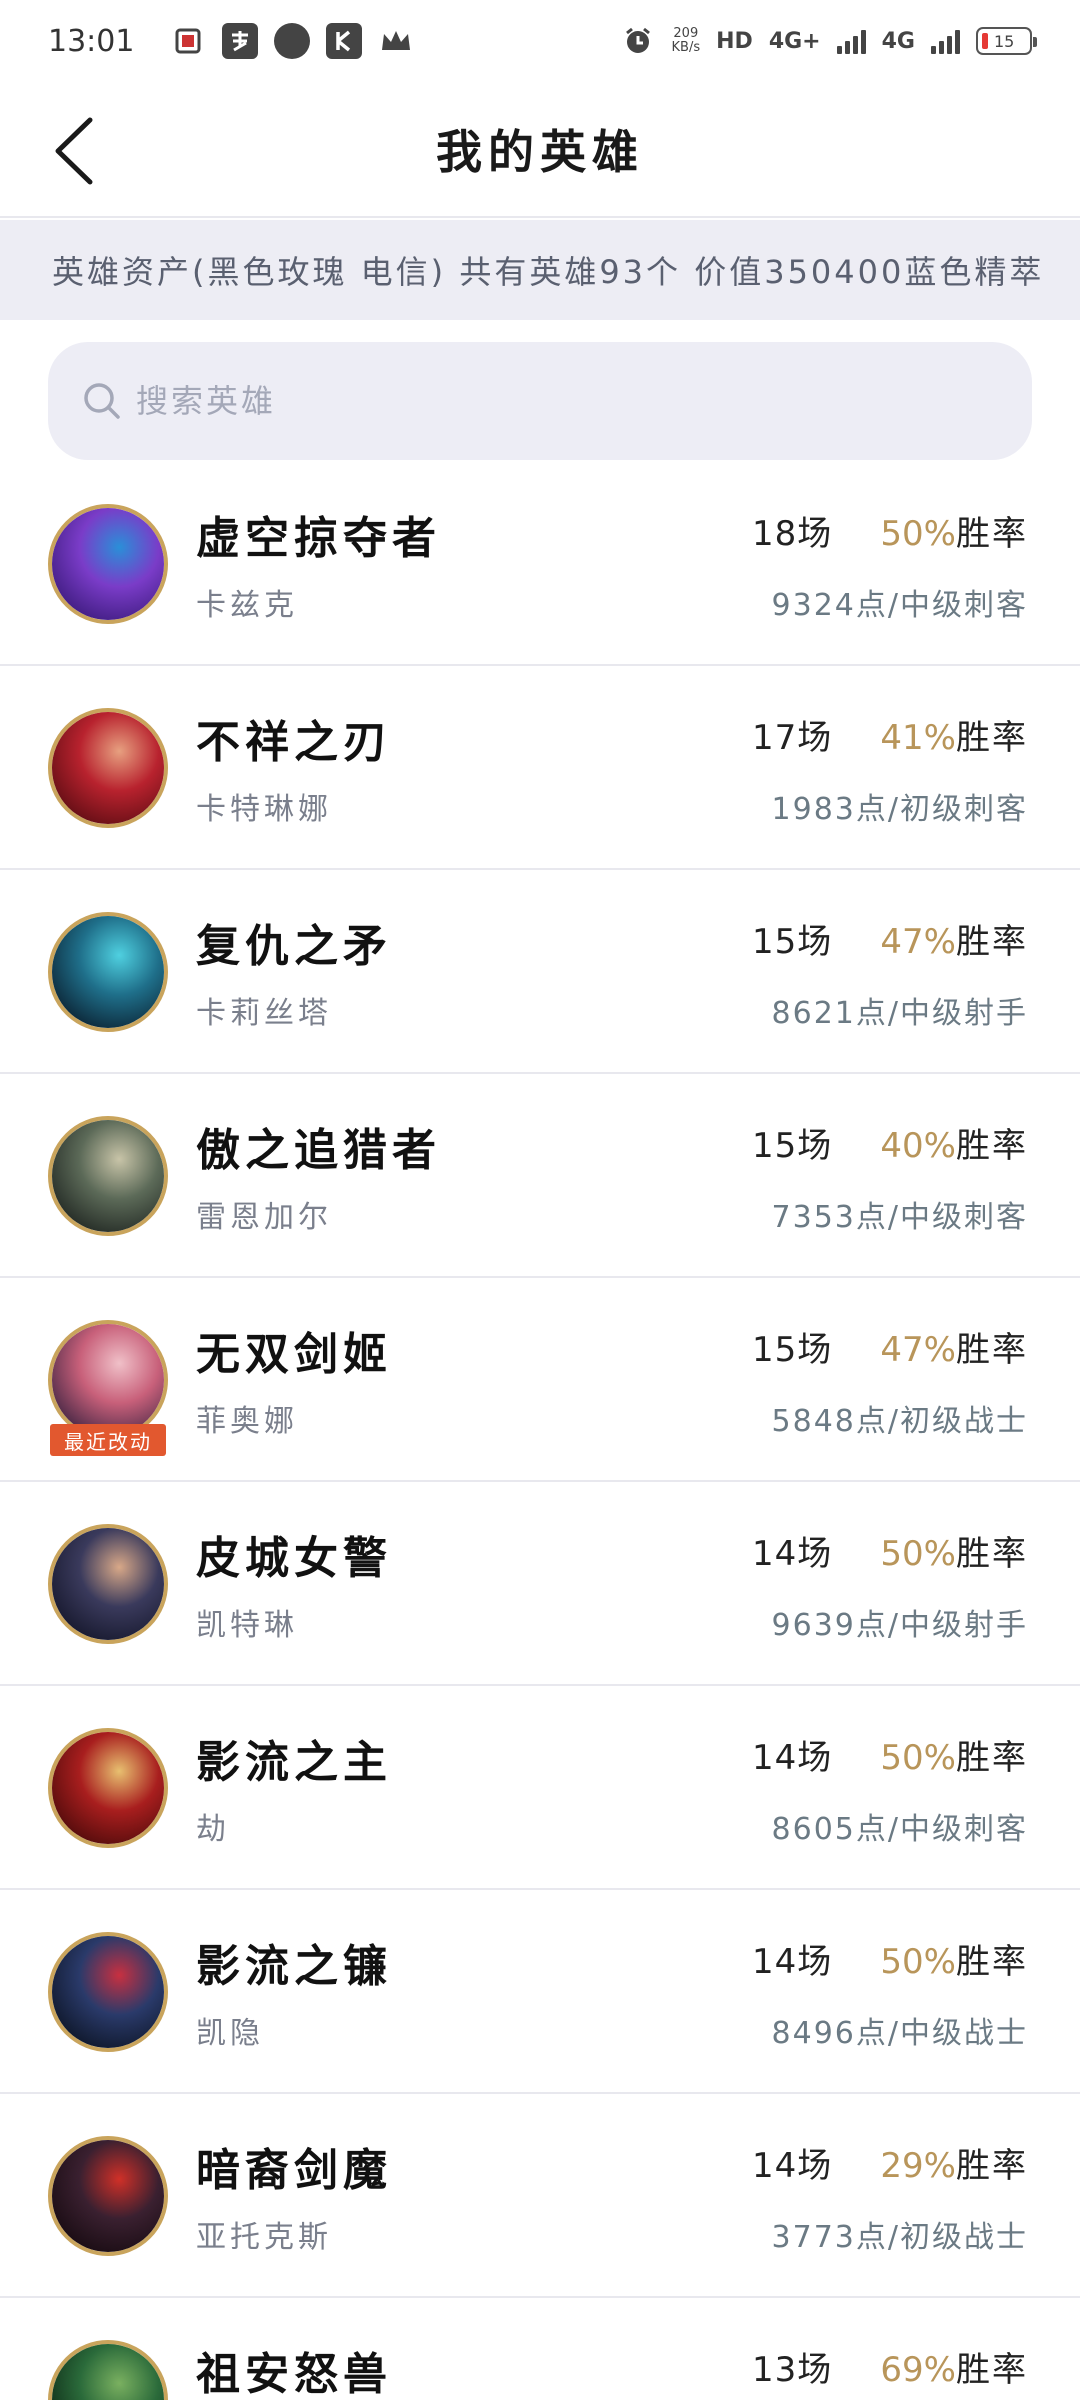 The height and width of the screenshot is (2400, 1080). Describe the element at coordinates (318, 1150) in the screenshot. I see `hero-title: 傲之追猎者` at that location.